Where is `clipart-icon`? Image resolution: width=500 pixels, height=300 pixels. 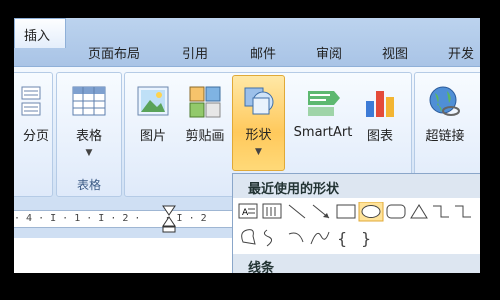
clipart-icon is located at coordinates (205, 102).